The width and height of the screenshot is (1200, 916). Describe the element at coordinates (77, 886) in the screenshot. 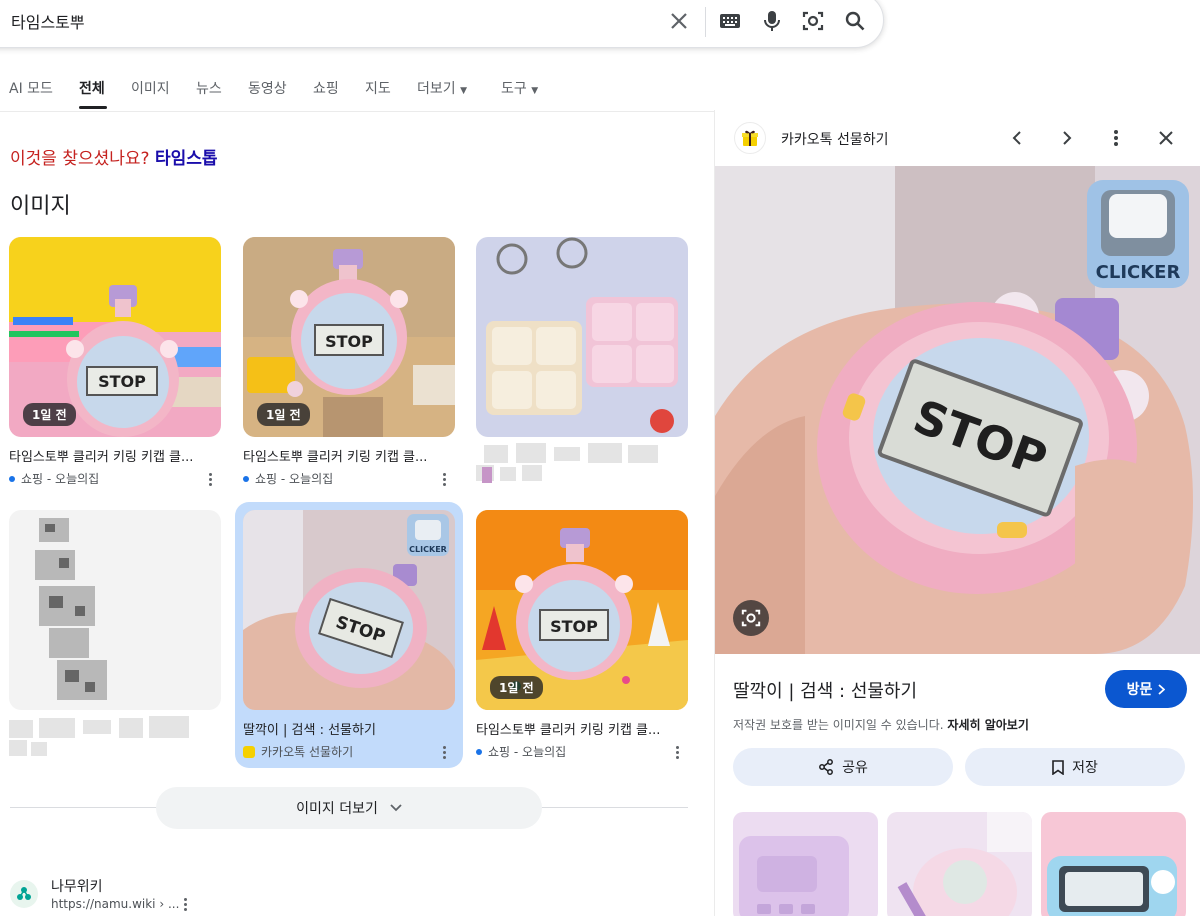

I see `result-site-name: 나무위키` at that location.